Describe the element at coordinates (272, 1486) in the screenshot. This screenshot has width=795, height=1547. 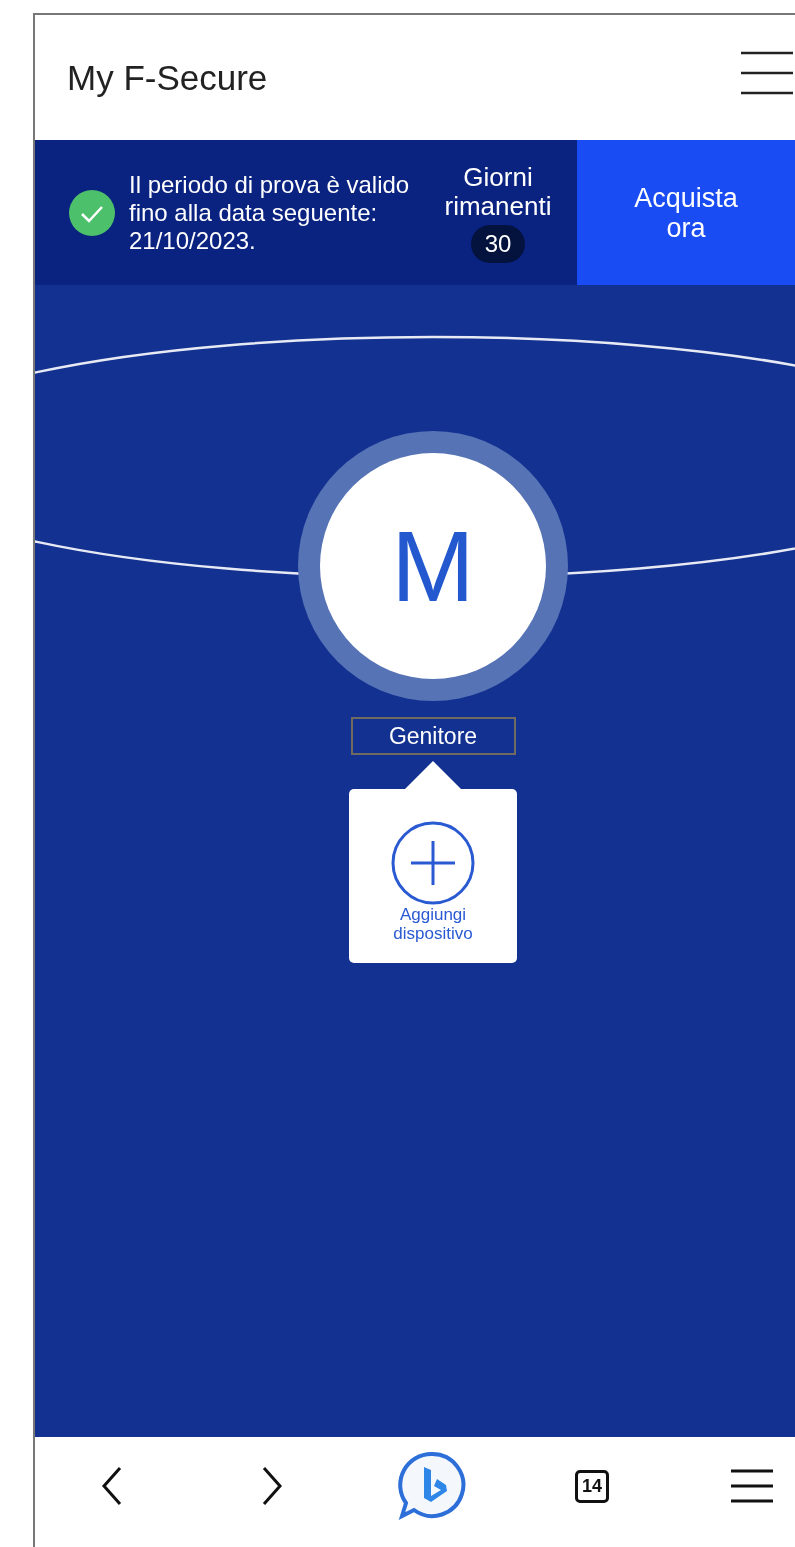
I see `forward-icon` at that location.